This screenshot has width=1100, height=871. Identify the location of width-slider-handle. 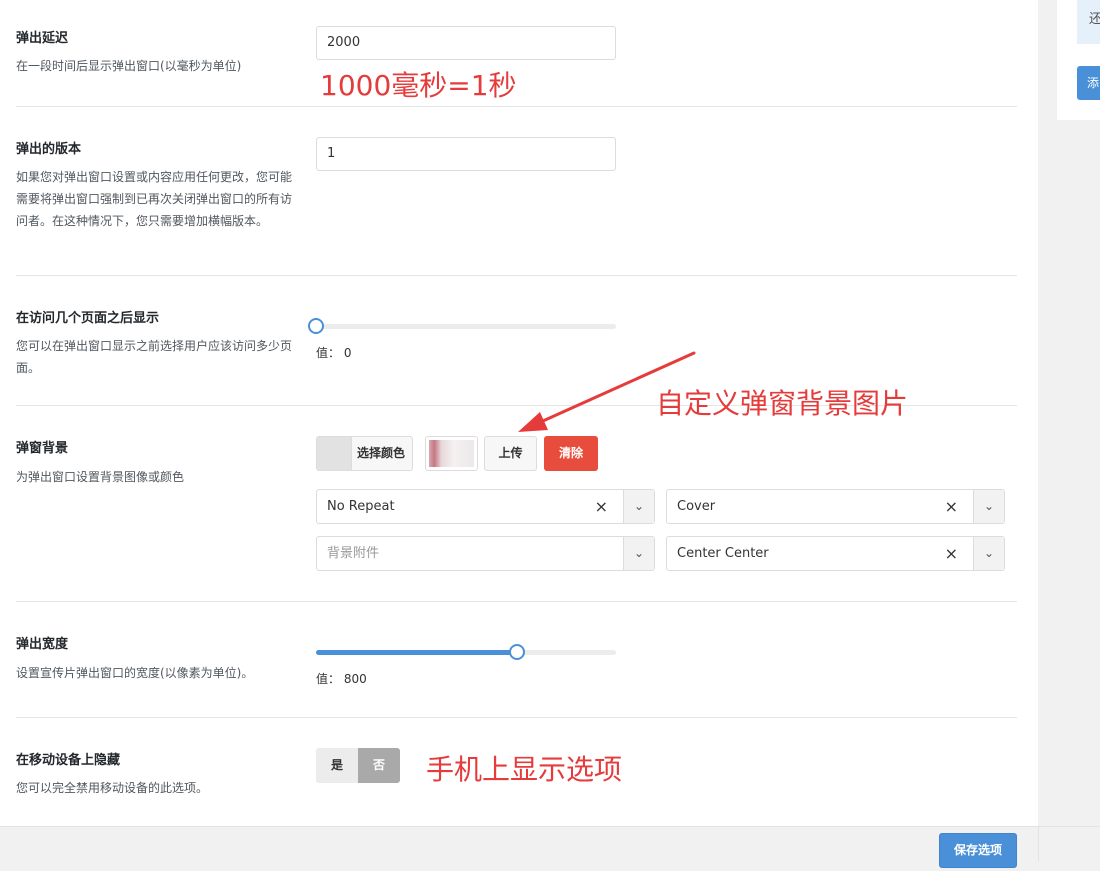
(517, 652).